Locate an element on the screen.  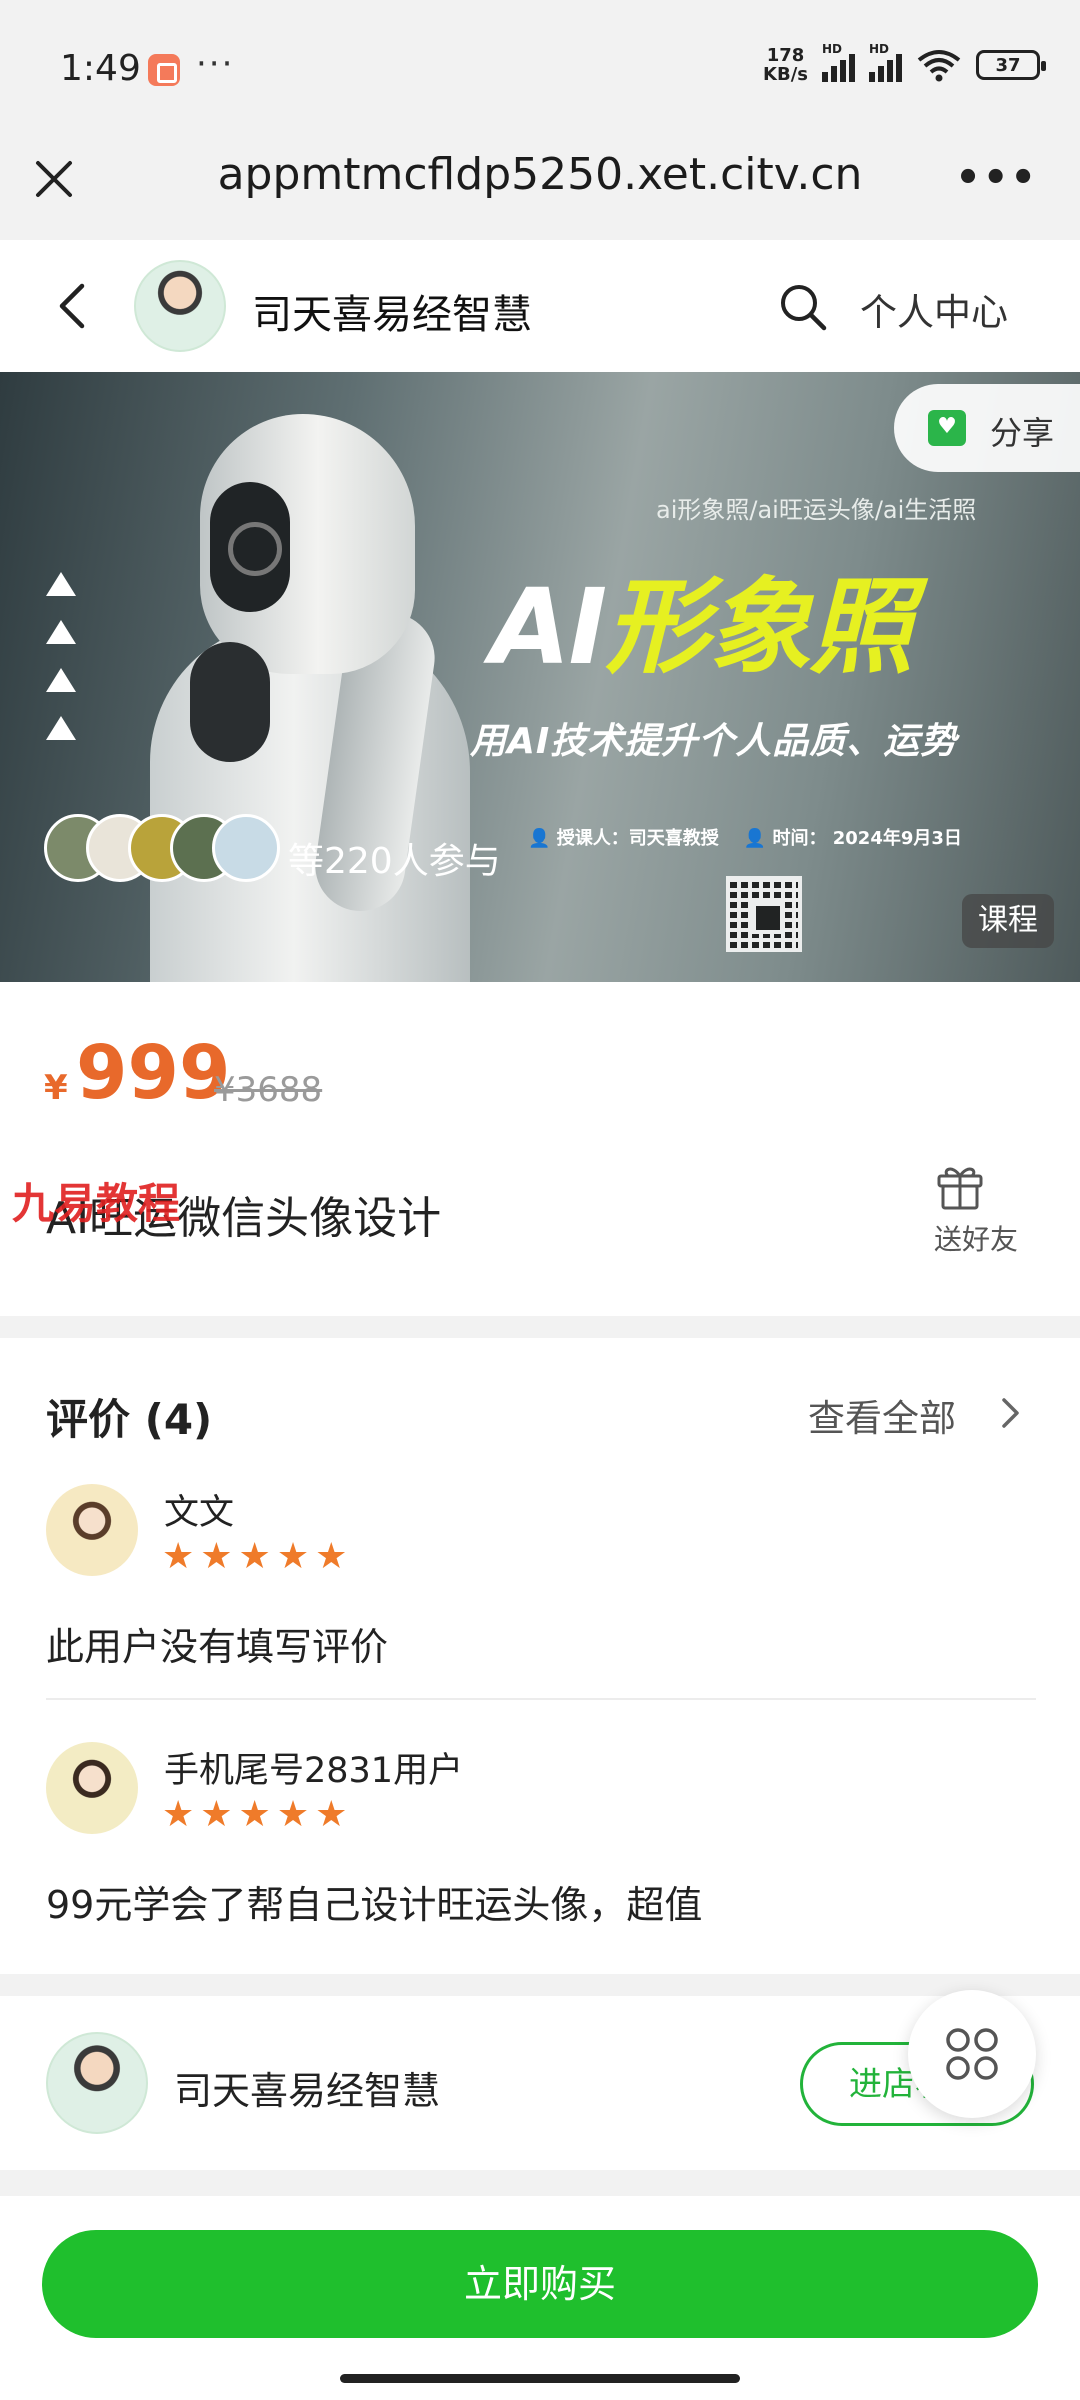
battery-level: 37 is located at coordinates (1008, 65).